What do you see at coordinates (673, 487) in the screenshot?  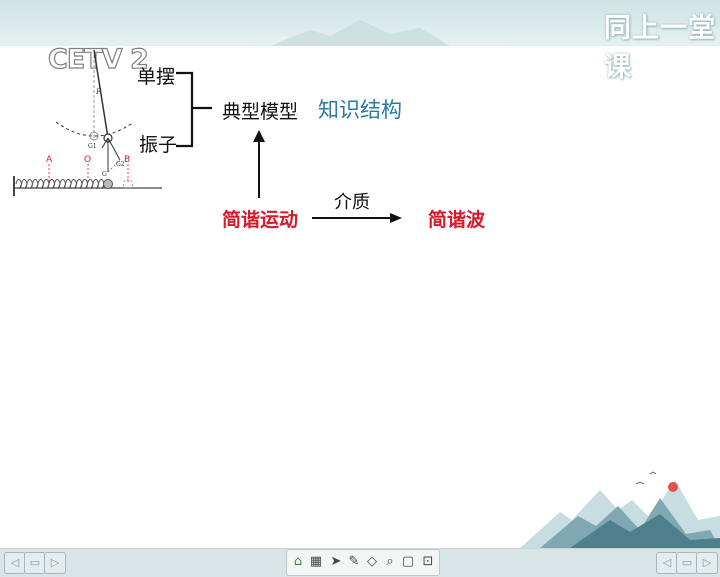 I see `sun-icon` at bounding box center [673, 487].